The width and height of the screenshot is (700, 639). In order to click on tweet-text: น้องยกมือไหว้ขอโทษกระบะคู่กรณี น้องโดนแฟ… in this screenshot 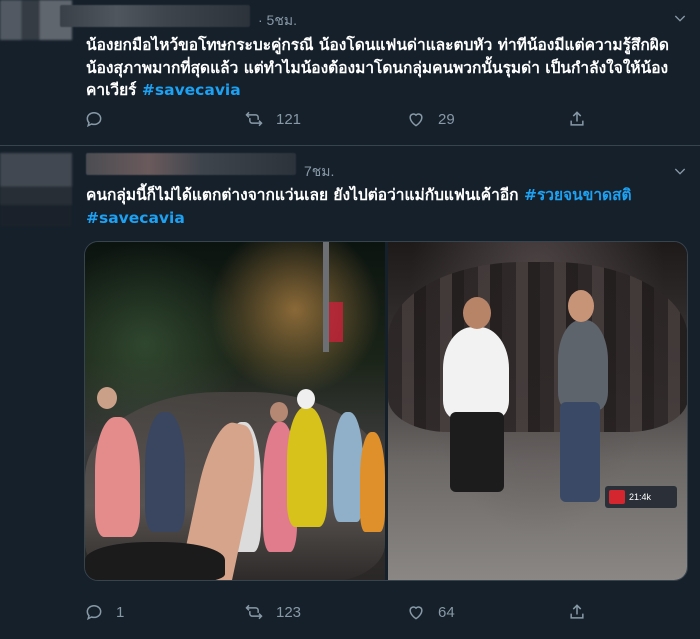, I will do `click(384, 68)`.